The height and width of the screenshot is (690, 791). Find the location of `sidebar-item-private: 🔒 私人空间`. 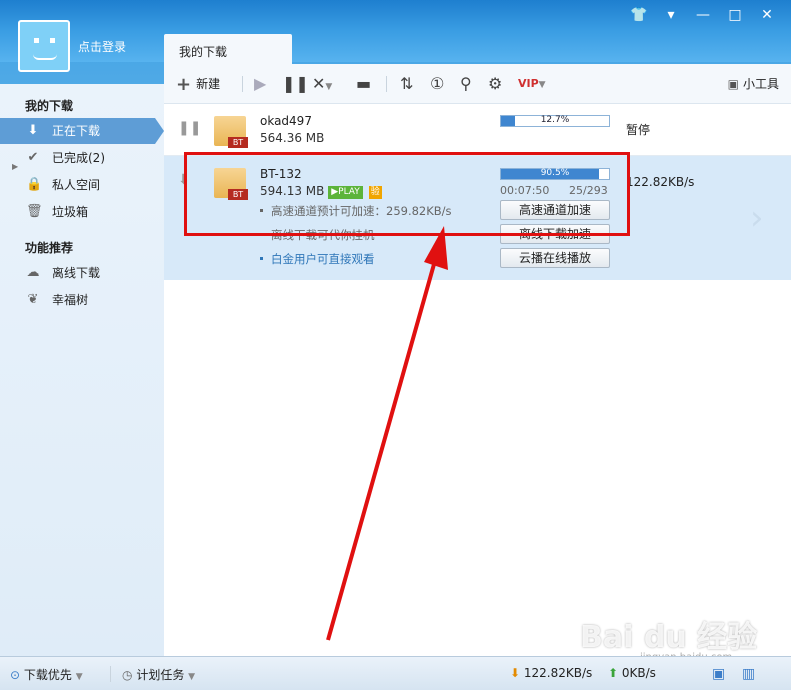

sidebar-item-private: 🔒 私人空间 is located at coordinates (82, 185).